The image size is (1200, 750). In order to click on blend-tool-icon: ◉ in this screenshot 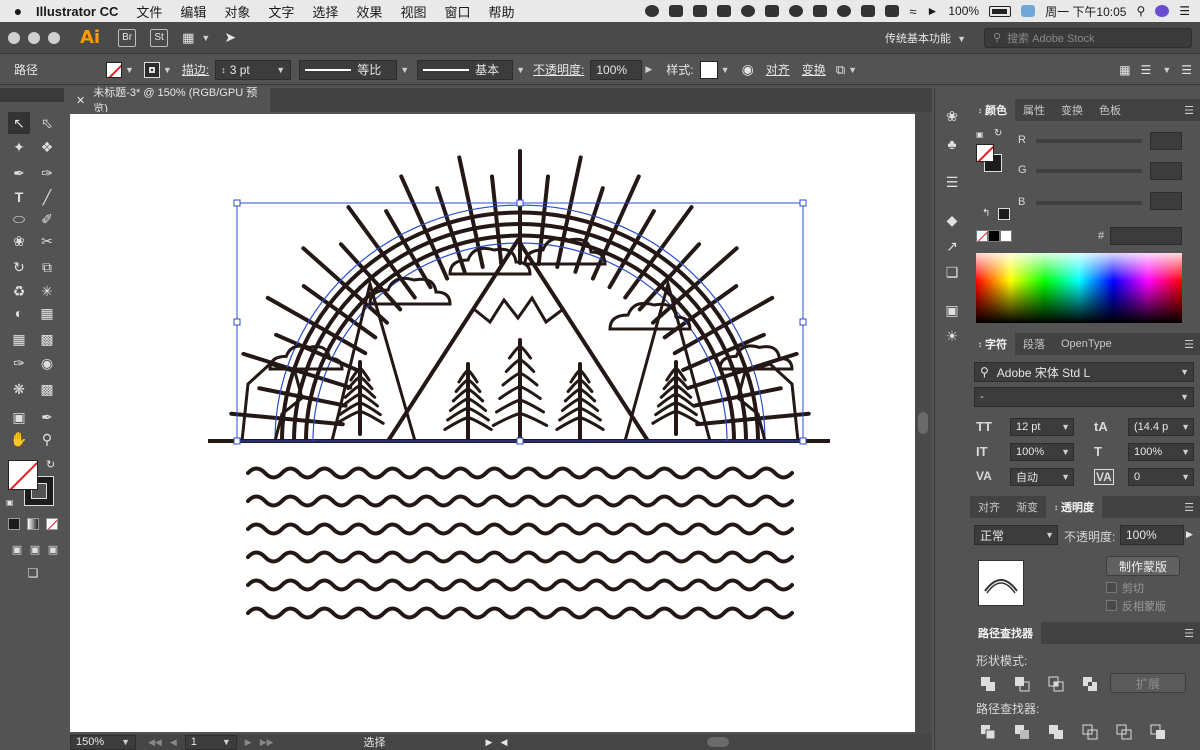, I will do `click(47, 363)`.